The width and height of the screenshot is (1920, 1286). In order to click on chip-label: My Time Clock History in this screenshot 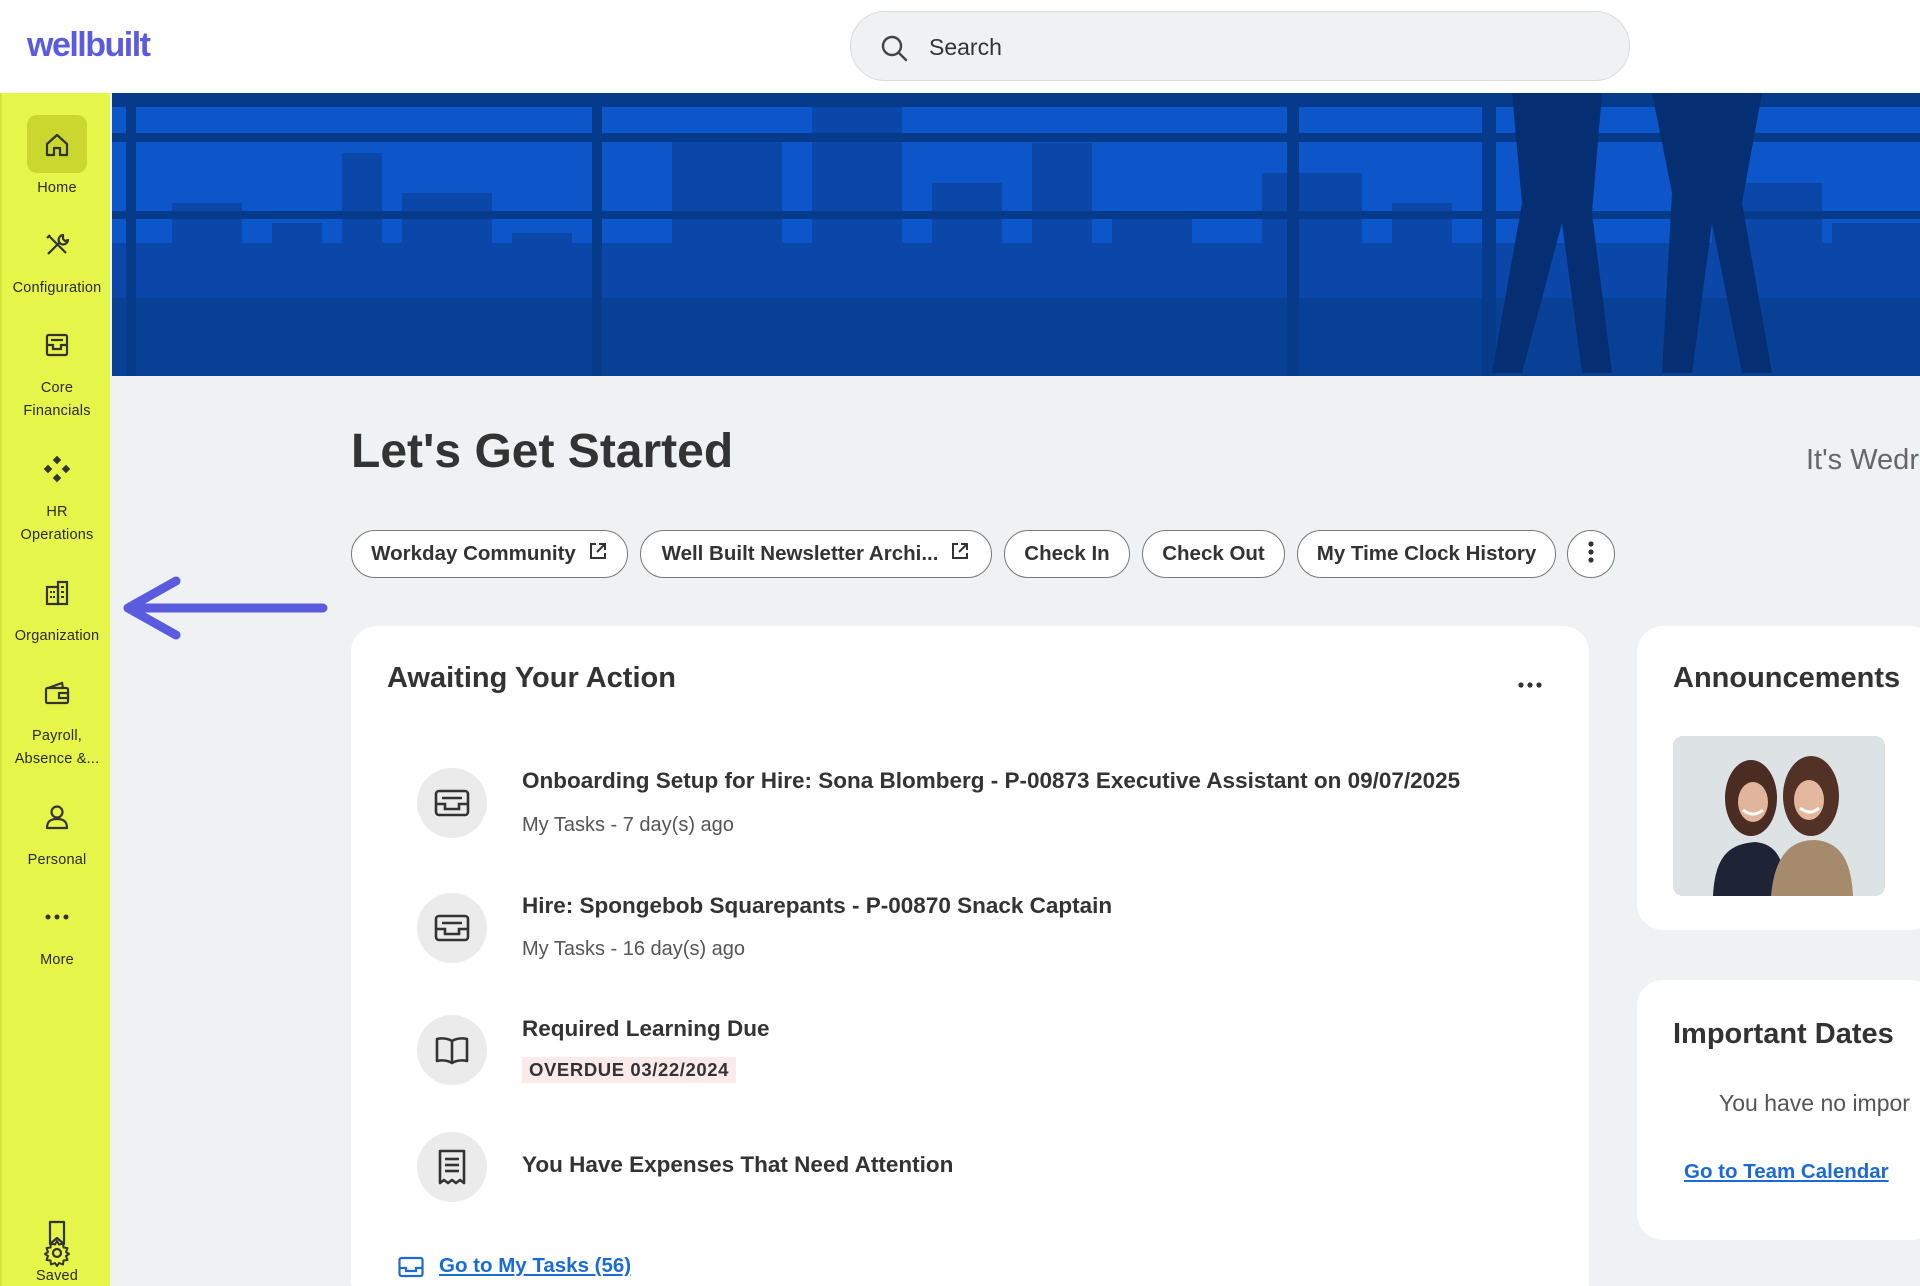, I will do `click(1426, 553)`.